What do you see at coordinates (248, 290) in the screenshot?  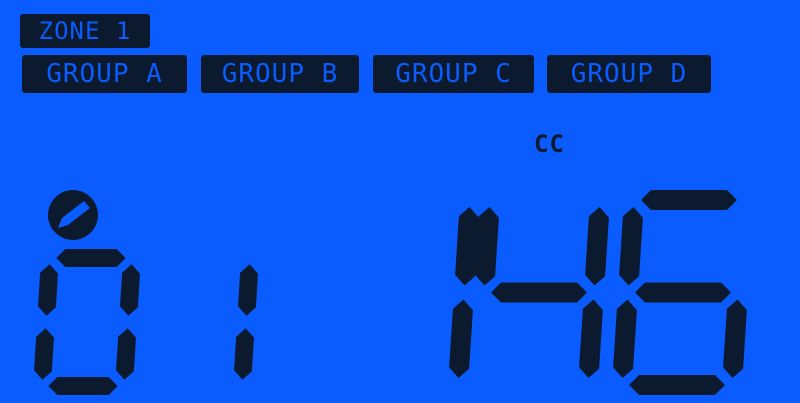 I see `digit-1-segment-b` at bounding box center [248, 290].